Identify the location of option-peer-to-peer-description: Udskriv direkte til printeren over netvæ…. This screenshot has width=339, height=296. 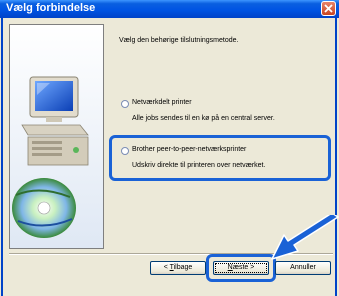
(199, 165).